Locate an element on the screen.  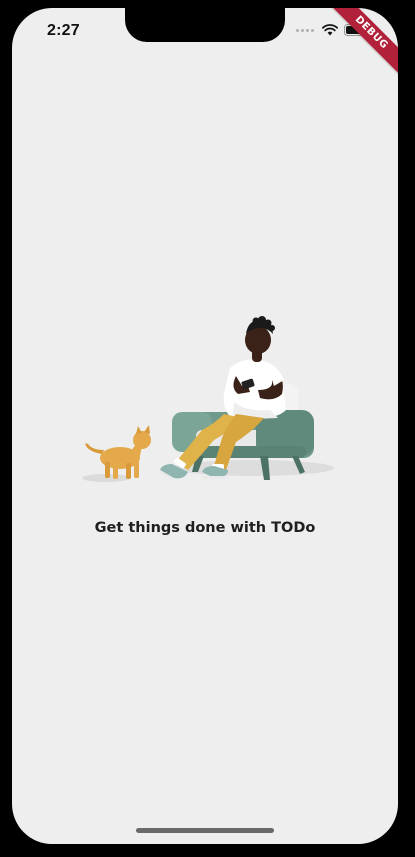
onboarding-illustration is located at coordinates (208, 399).